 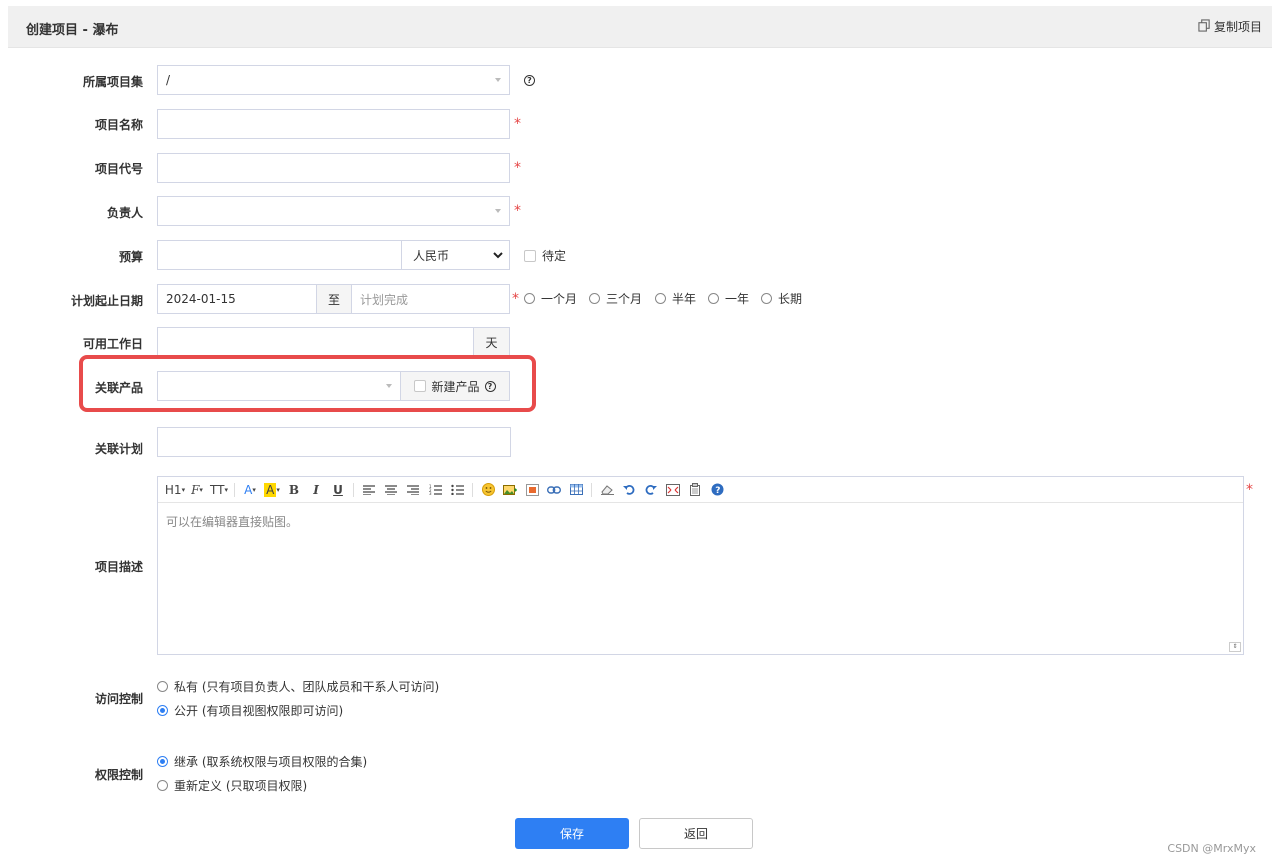 I want to click on insert-image-icon, so click(x=510, y=490).